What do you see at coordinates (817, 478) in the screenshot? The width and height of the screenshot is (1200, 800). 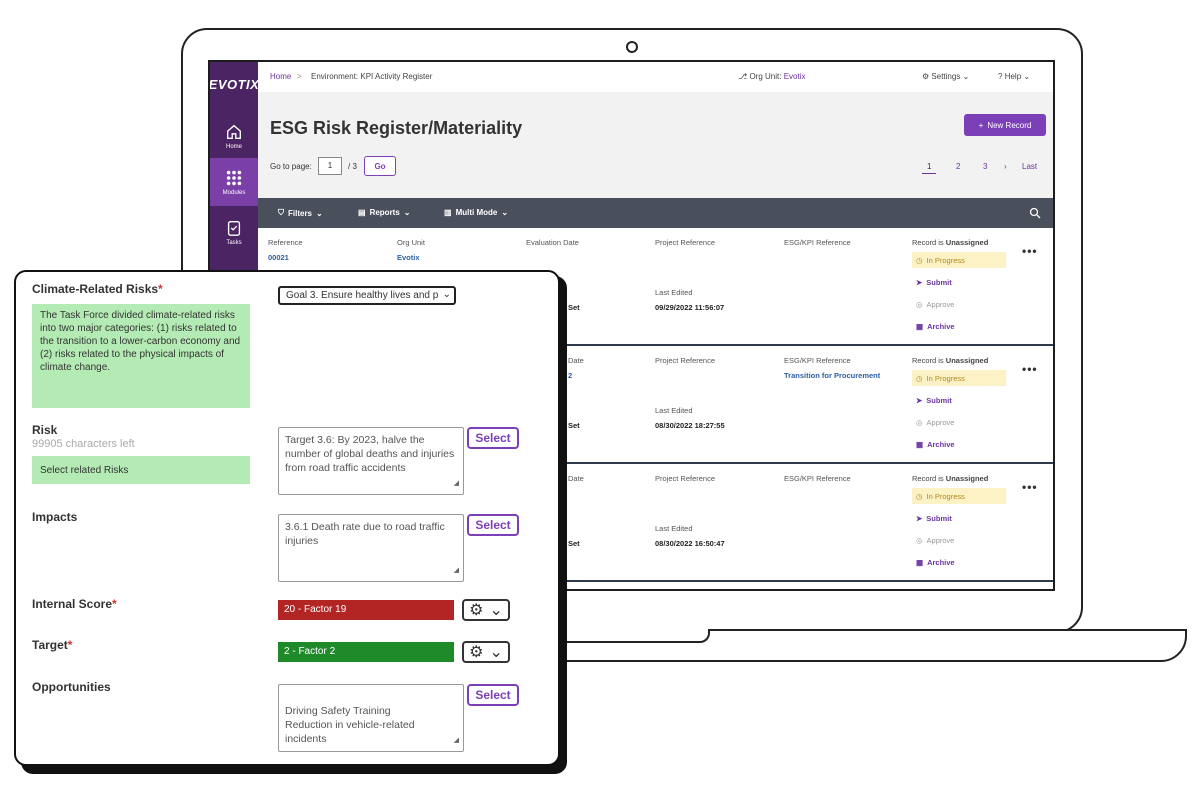 I see `esg-kpi-label: ESG/KPI Reference` at bounding box center [817, 478].